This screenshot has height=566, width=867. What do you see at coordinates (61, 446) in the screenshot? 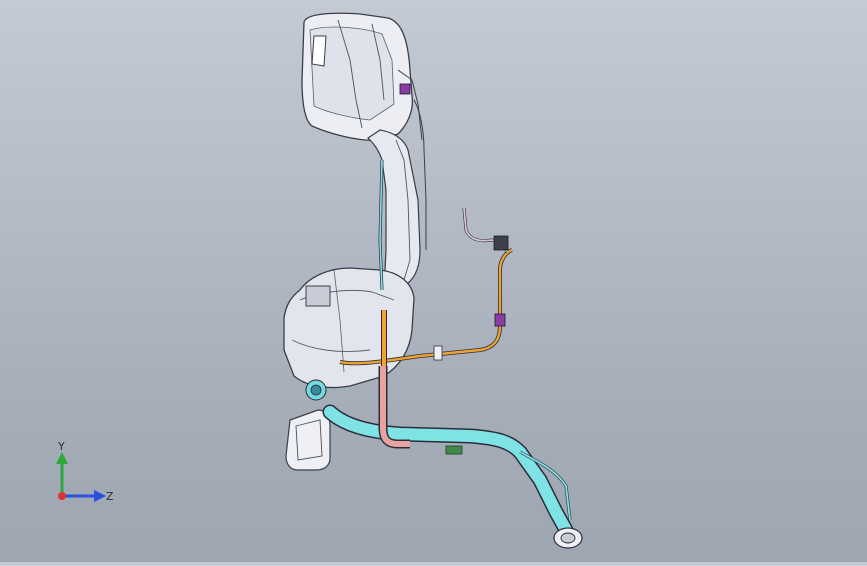
I see `y-axis-label: Y` at bounding box center [61, 446].